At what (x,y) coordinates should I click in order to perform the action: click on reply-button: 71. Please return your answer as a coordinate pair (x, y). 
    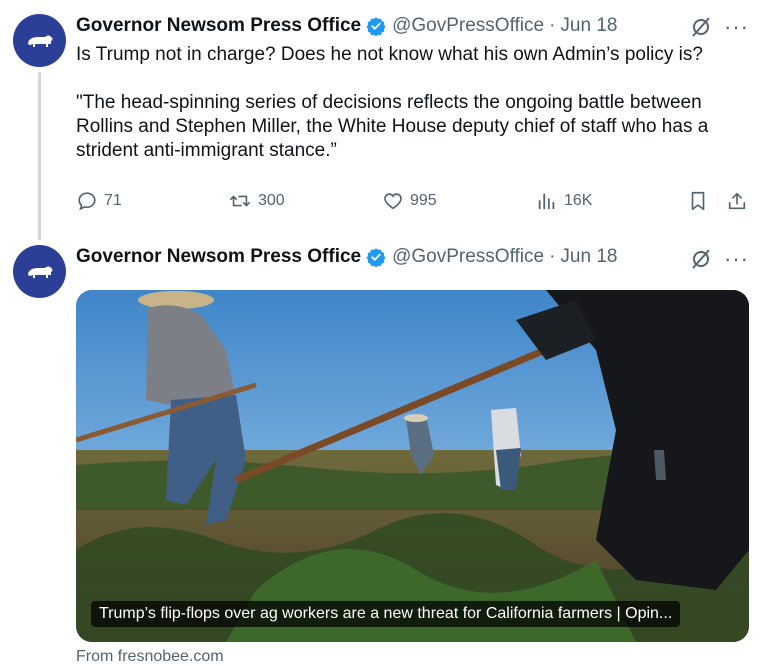
    Looking at the image, I should click on (99, 201).